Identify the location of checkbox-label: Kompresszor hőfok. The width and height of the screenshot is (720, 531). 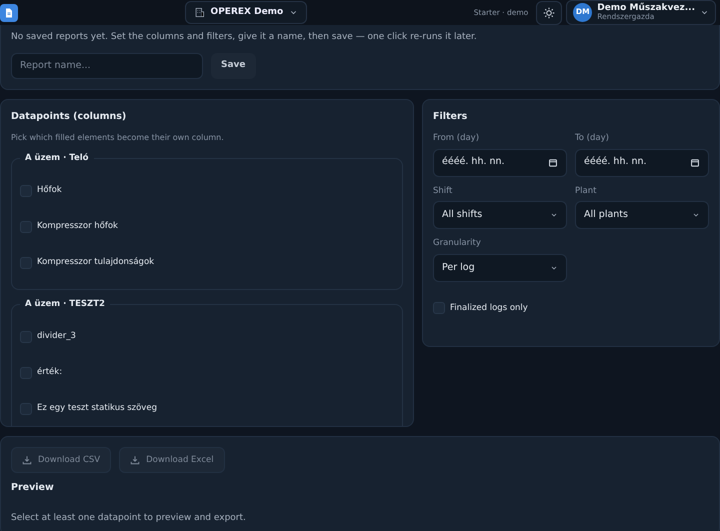
(77, 227).